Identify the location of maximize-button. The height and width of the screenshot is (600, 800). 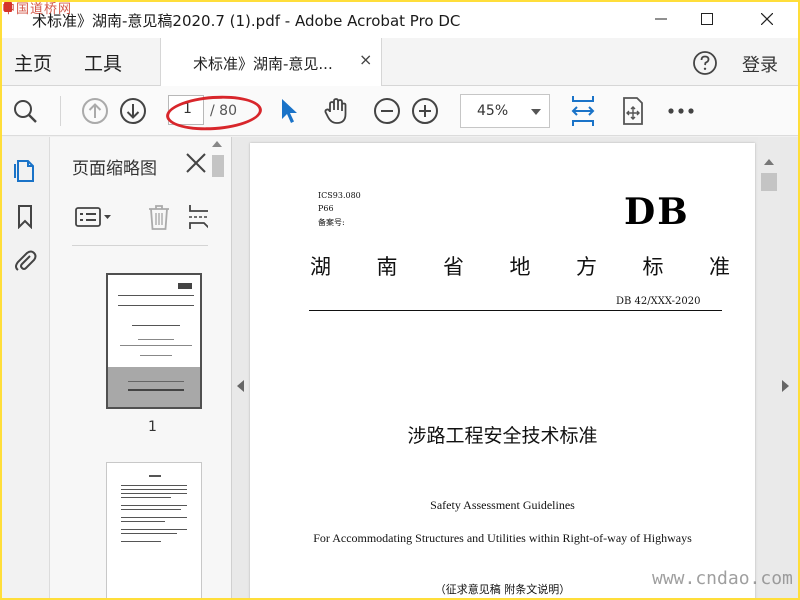
(707, 19).